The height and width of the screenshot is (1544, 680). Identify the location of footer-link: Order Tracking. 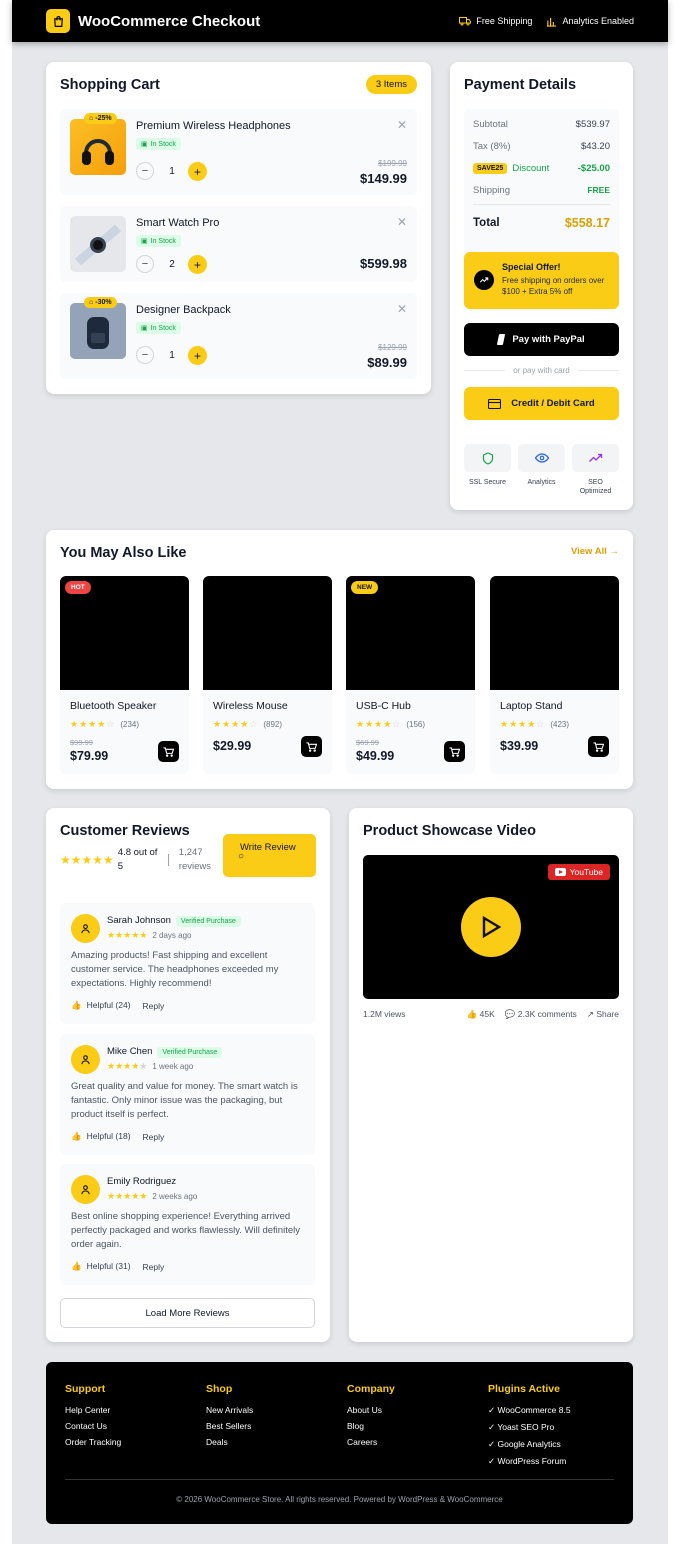
(130, 1442).